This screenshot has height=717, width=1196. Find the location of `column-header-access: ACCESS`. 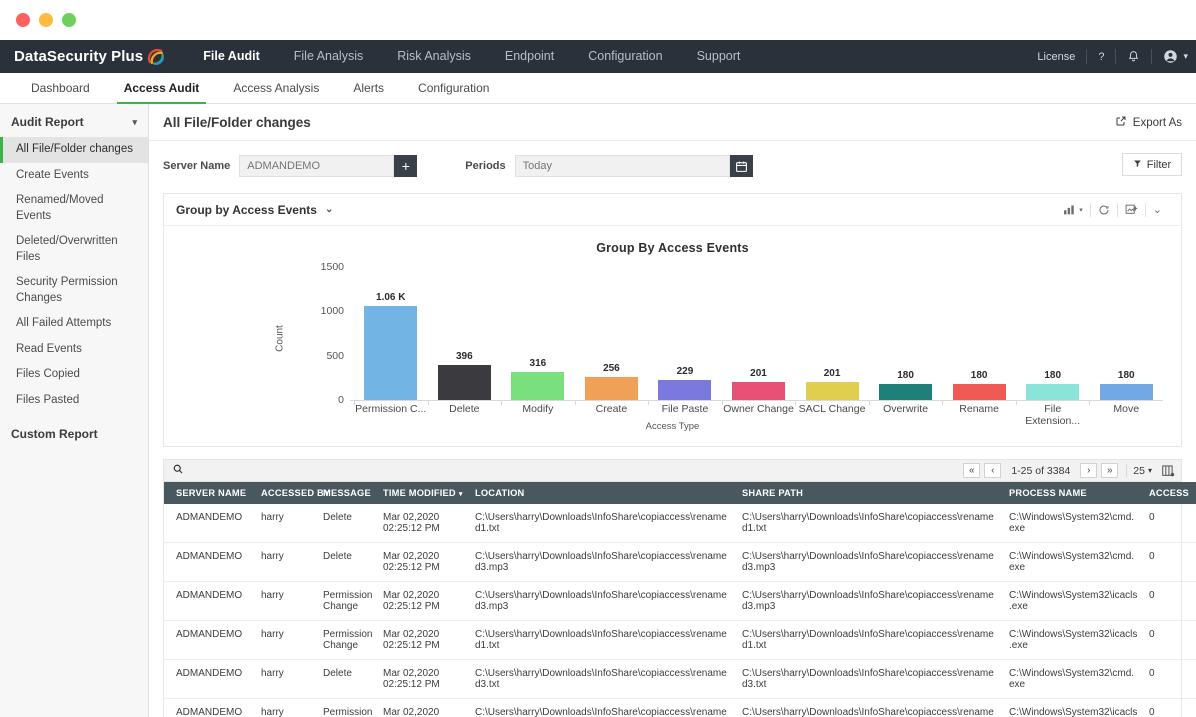

column-header-access: ACCESS is located at coordinates (1170, 493).